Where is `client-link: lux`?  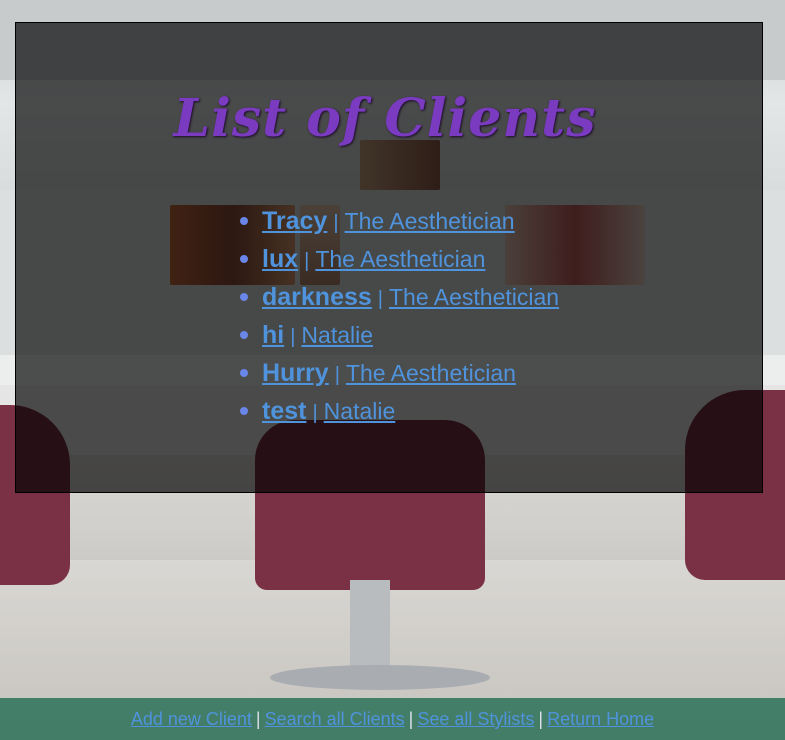
client-link: lux is located at coordinates (280, 259).